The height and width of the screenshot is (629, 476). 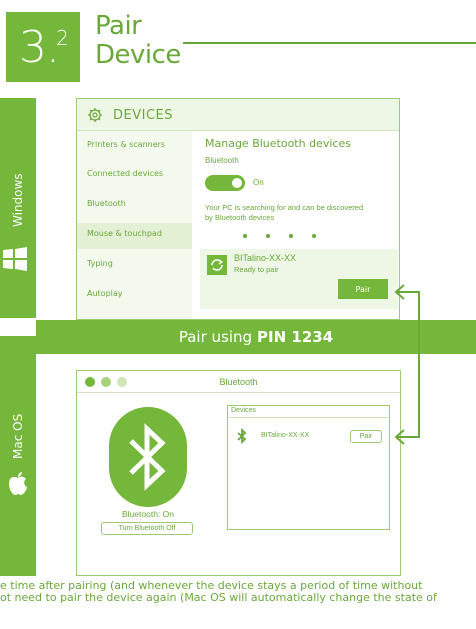 What do you see at coordinates (285, 435) in the screenshot?
I see `mac-device-name: BITalino-XX-XX` at bounding box center [285, 435].